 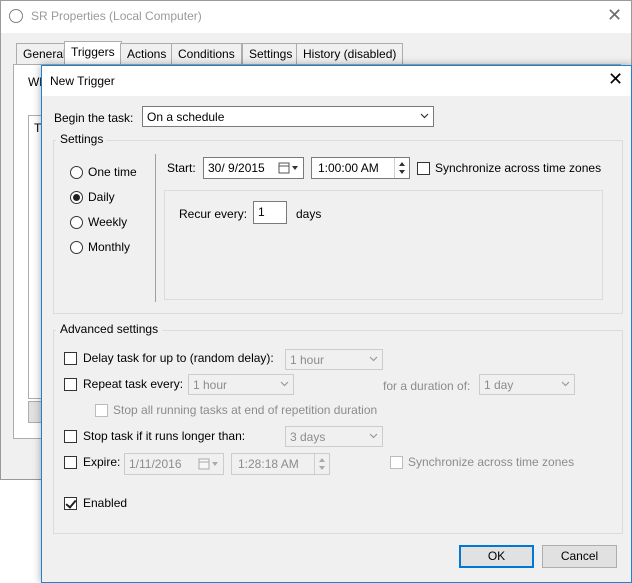 I want to click on radio-daily-label: Daily, so click(x=101, y=197).